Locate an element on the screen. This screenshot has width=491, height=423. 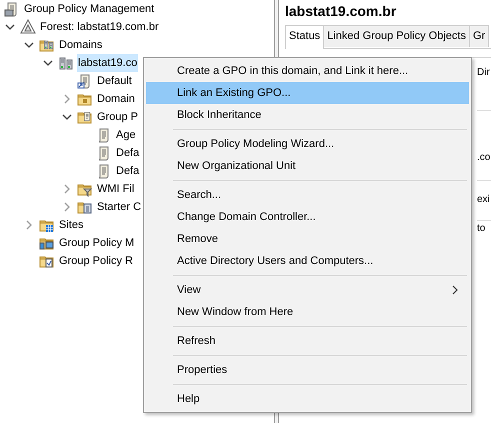
tree-item: Group P is located at coordinates (117, 117).